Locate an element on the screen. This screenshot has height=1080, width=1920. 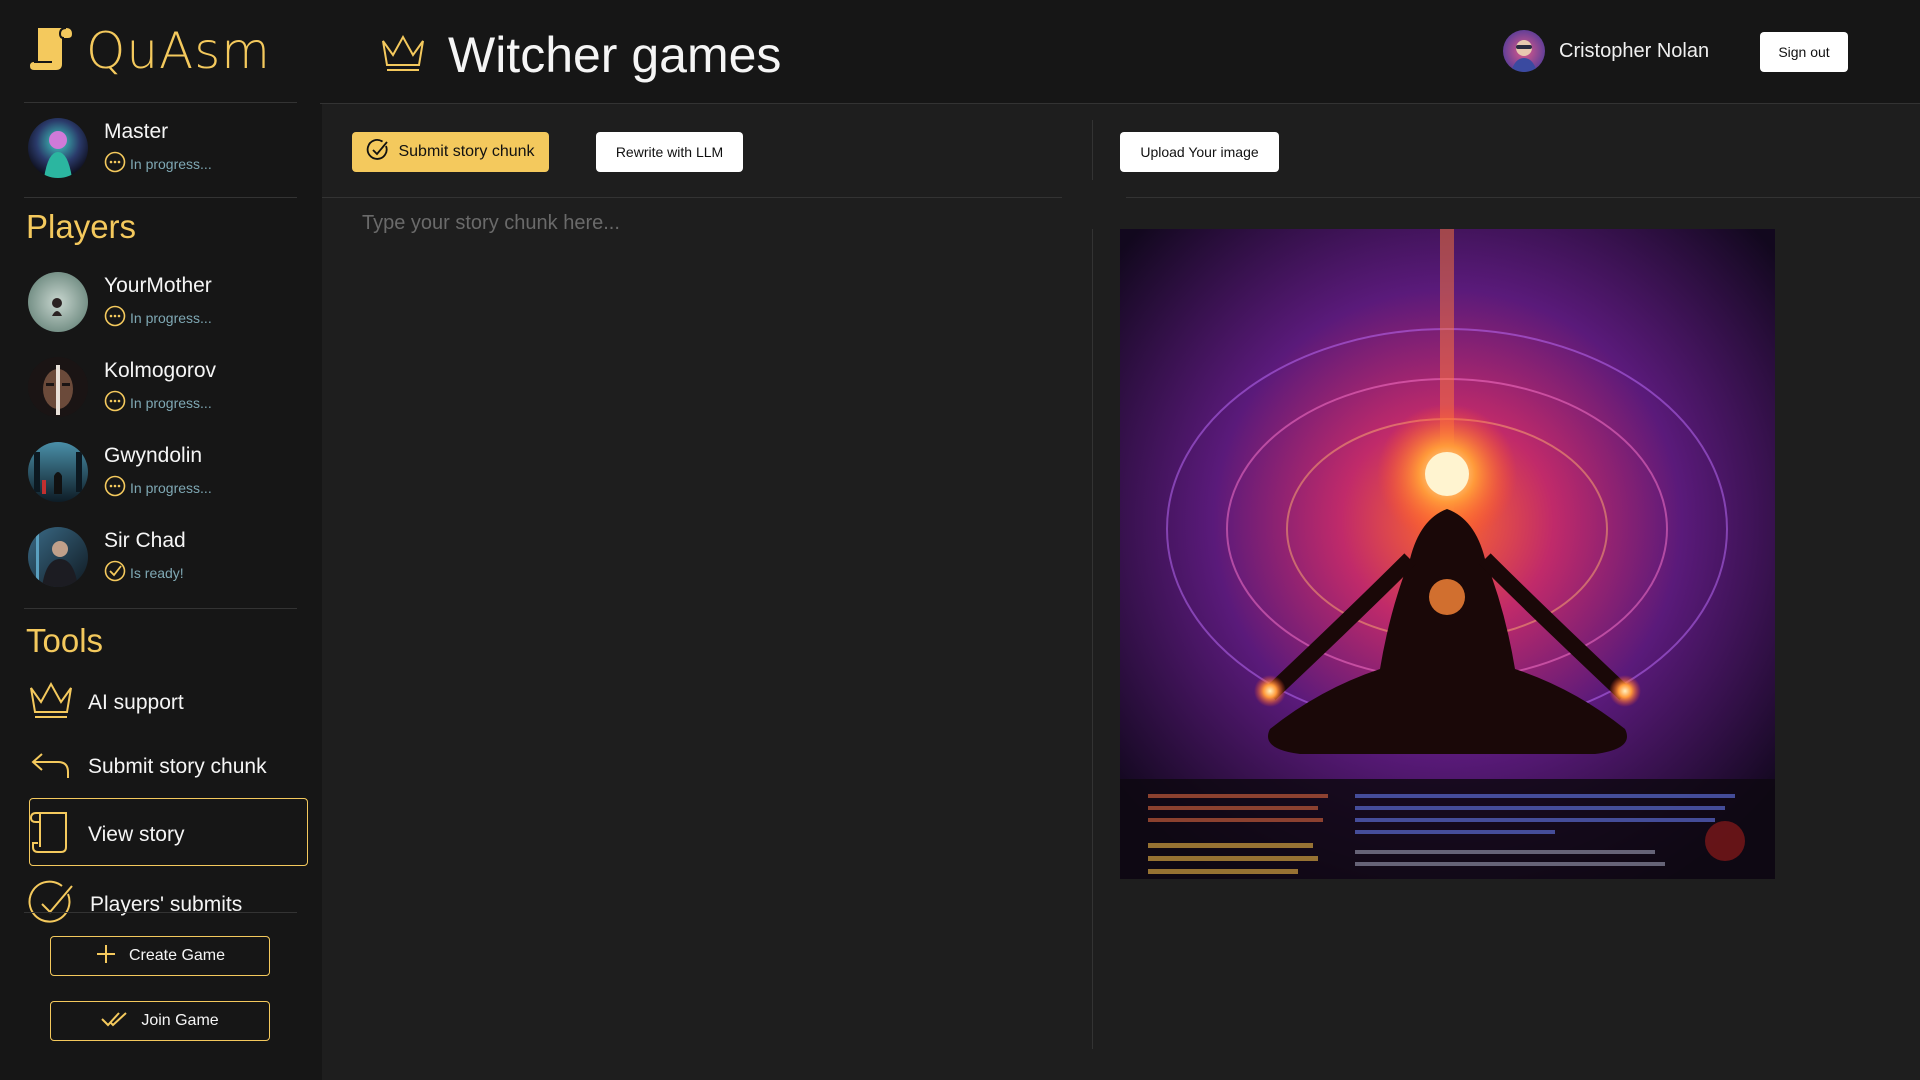
player-name: Kolmogorov is located at coordinates (160, 370).